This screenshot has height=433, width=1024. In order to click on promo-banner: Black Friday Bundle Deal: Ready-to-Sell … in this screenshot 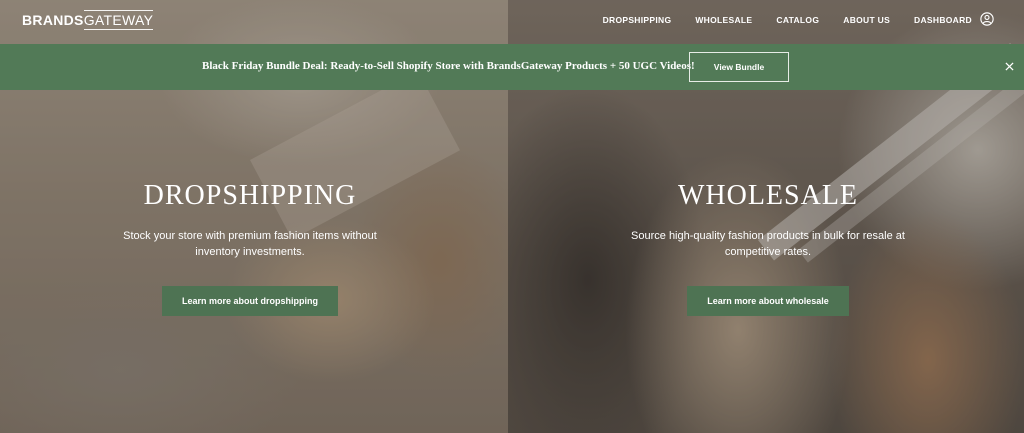, I will do `click(512, 67)`.